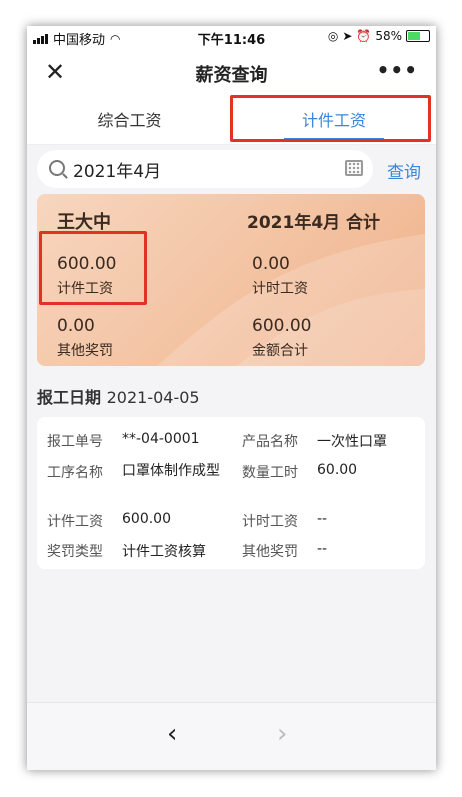 This screenshot has height=797, width=462. I want to click on quantity-hours-value: 60.00, so click(337, 470).